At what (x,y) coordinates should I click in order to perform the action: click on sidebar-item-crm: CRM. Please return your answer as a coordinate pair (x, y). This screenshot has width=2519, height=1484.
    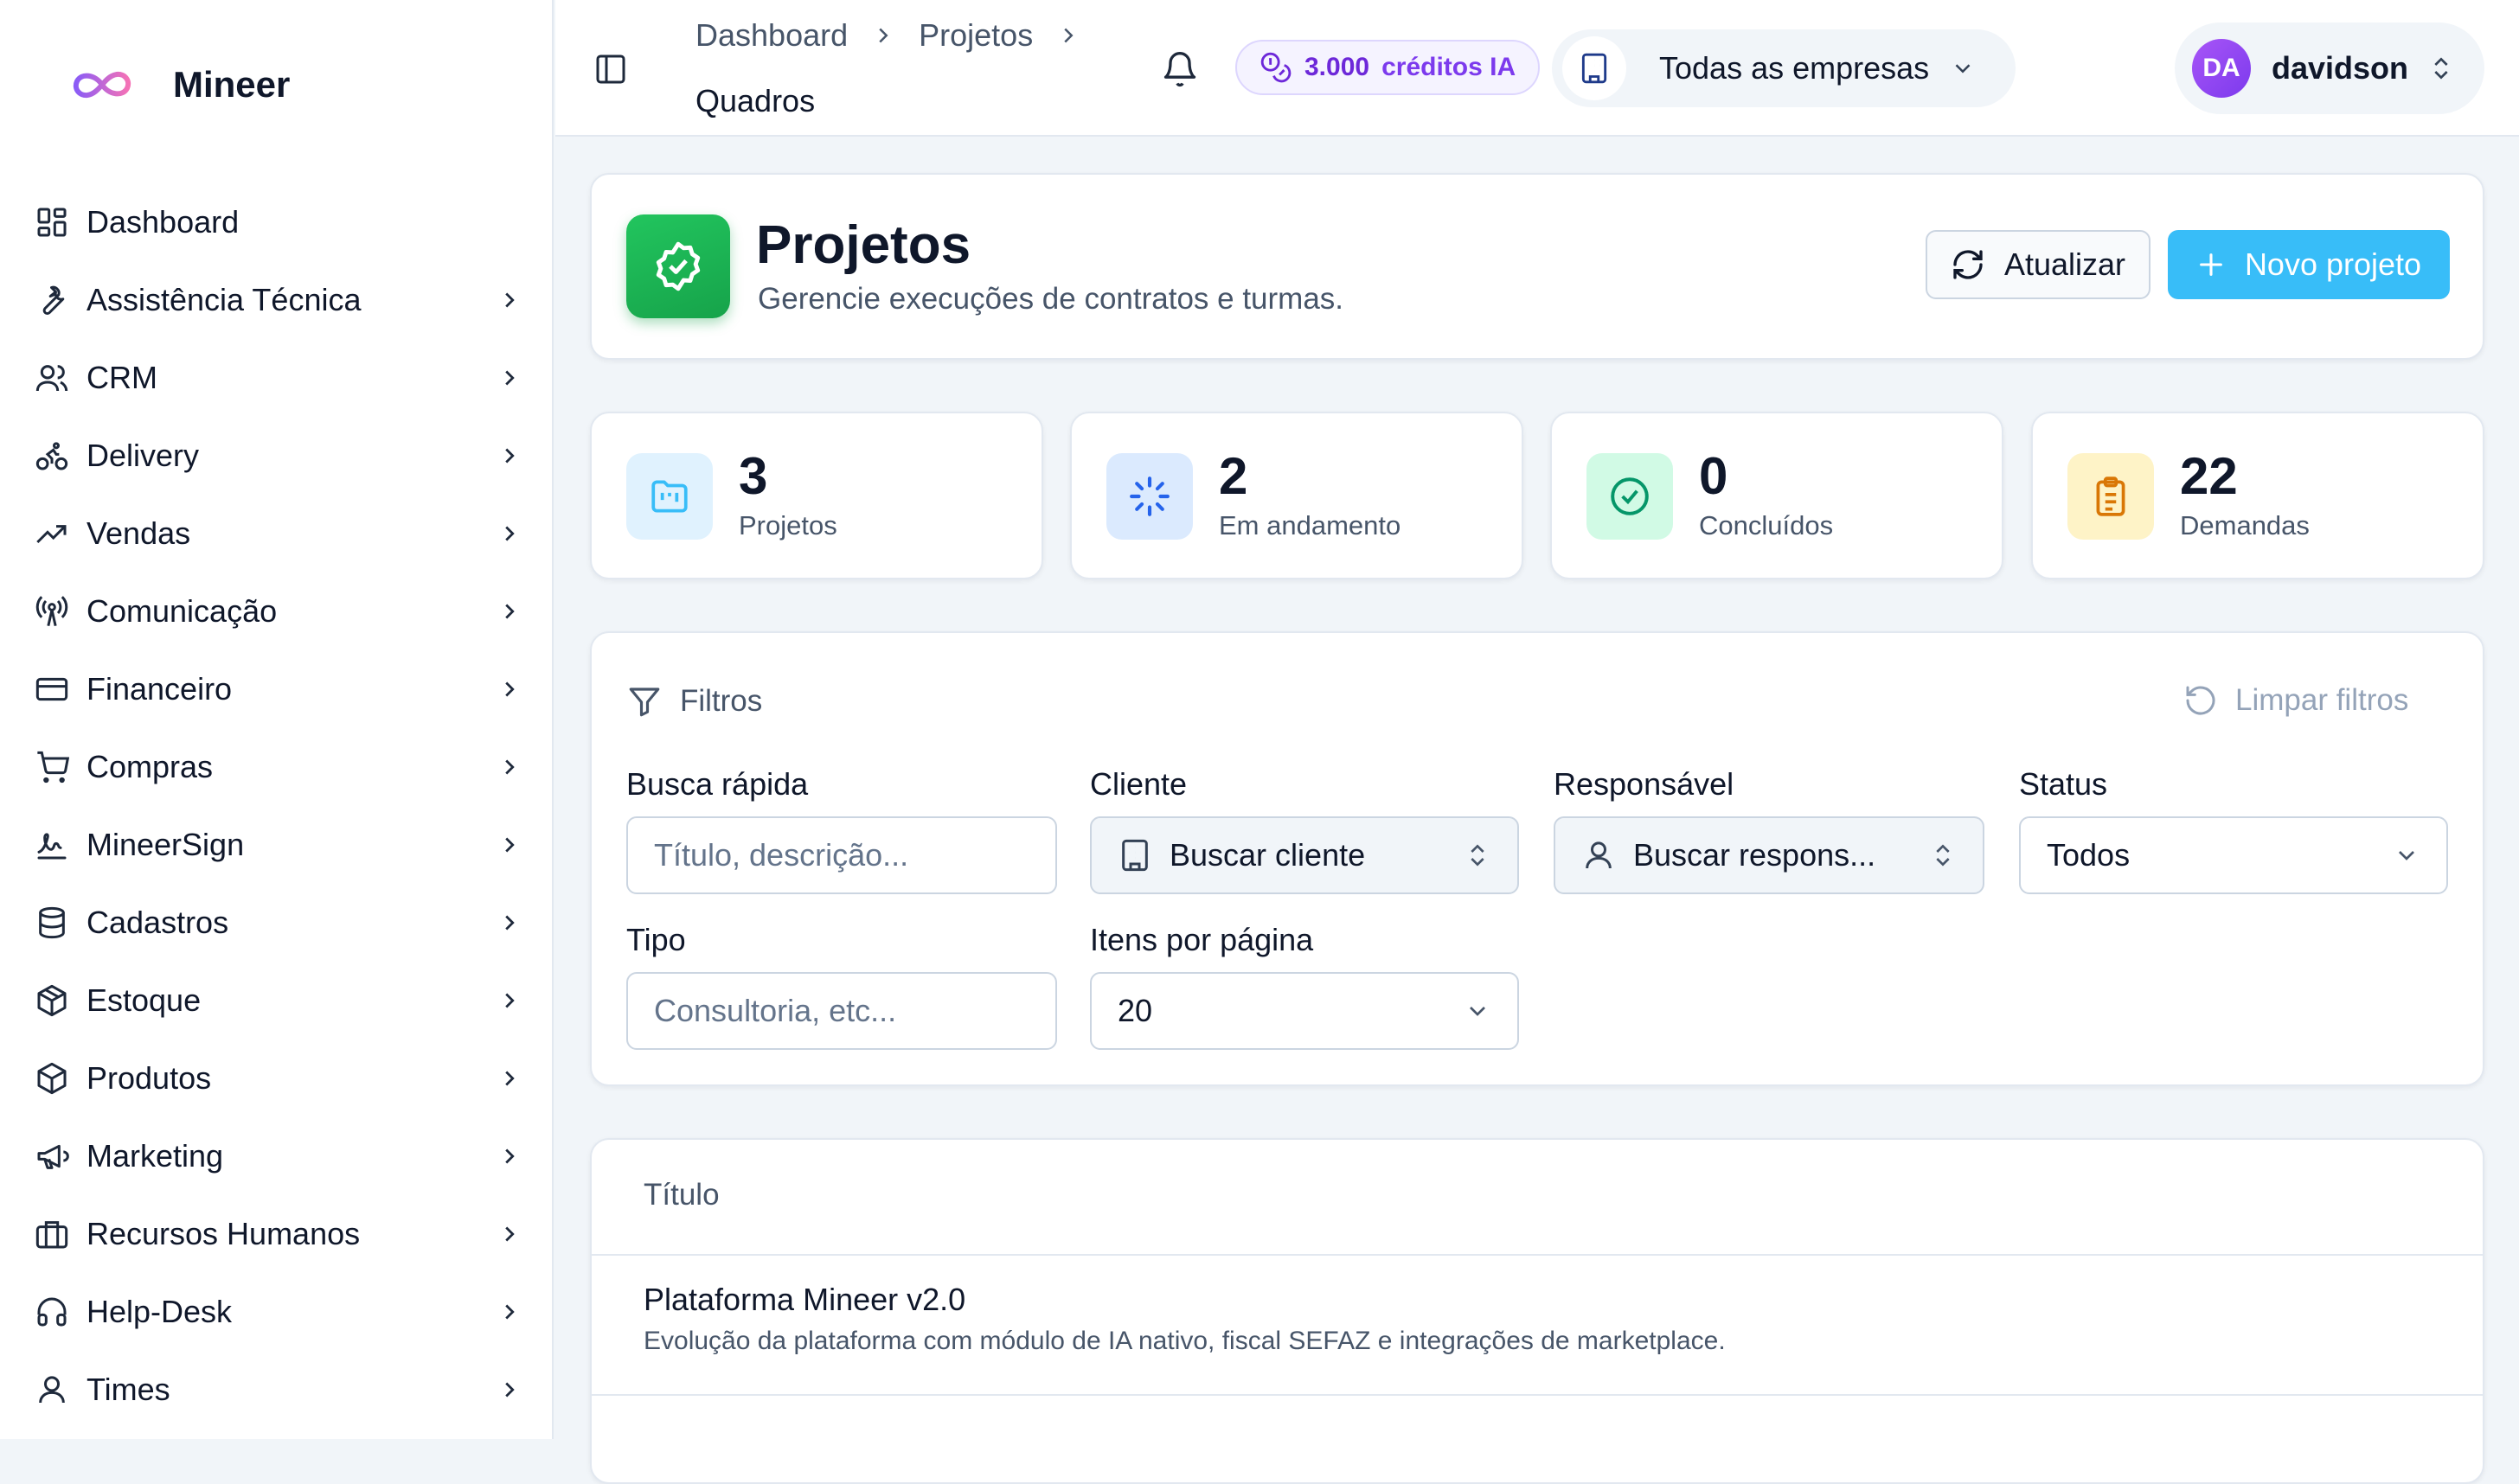
    Looking at the image, I should click on (277, 378).